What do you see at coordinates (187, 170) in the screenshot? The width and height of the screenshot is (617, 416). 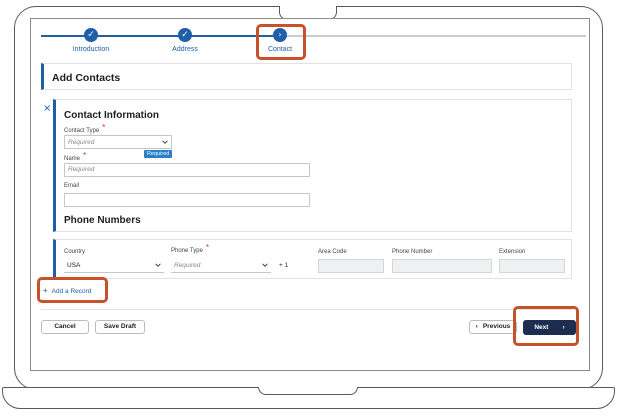 I see `name-input: Required` at bounding box center [187, 170].